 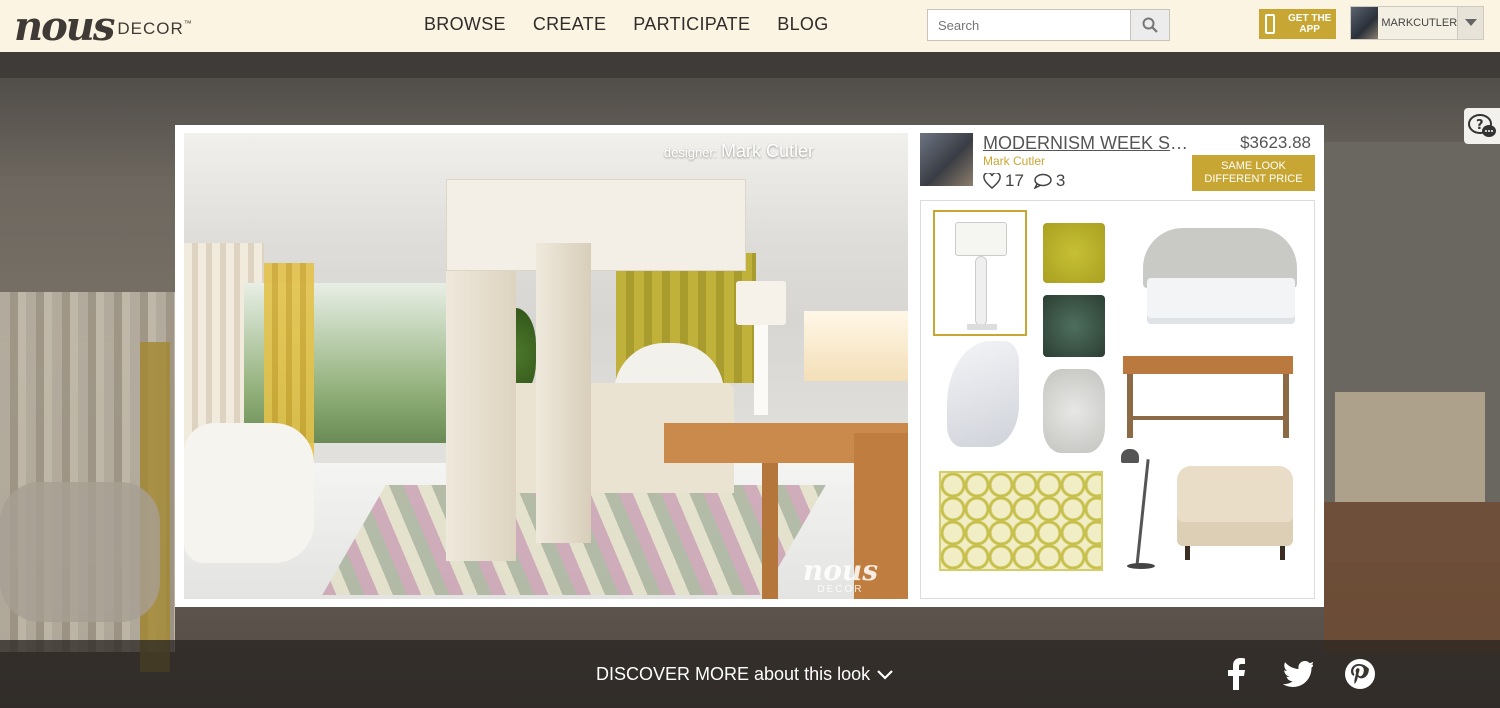 What do you see at coordinates (563, 393) in the screenshot?
I see `scene-canopy-drape-right` at bounding box center [563, 393].